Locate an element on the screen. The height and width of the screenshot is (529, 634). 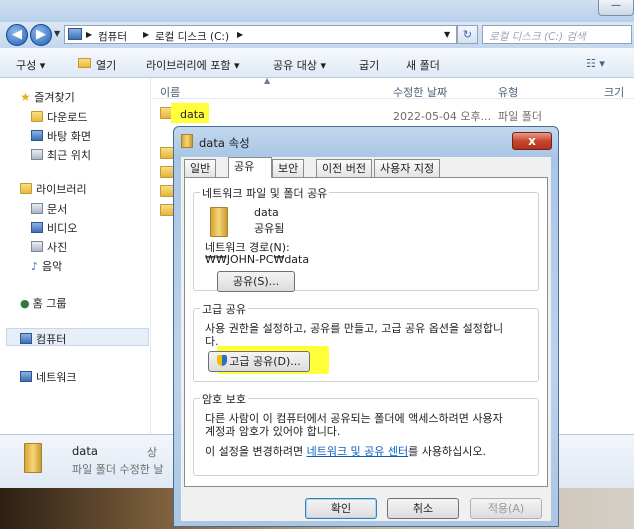
refresh-icon: ↻ is located at coordinates (467, 34).